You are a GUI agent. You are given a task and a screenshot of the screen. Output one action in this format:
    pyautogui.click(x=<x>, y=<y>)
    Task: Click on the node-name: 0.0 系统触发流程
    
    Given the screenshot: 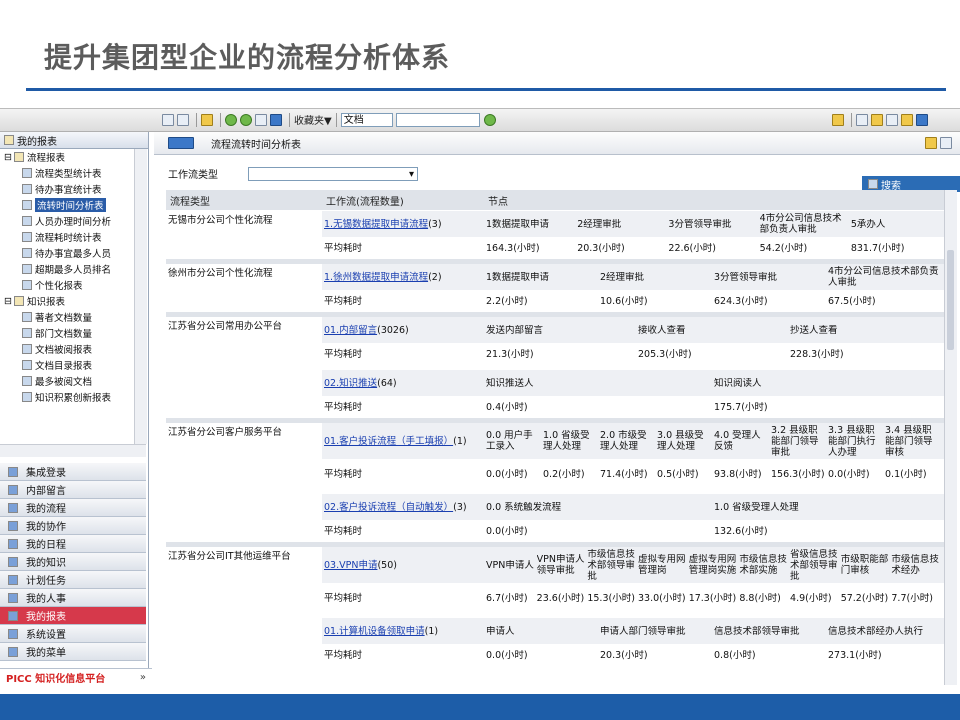 What is the action you would take?
    pyautogui.click(x=524, y=507)
    